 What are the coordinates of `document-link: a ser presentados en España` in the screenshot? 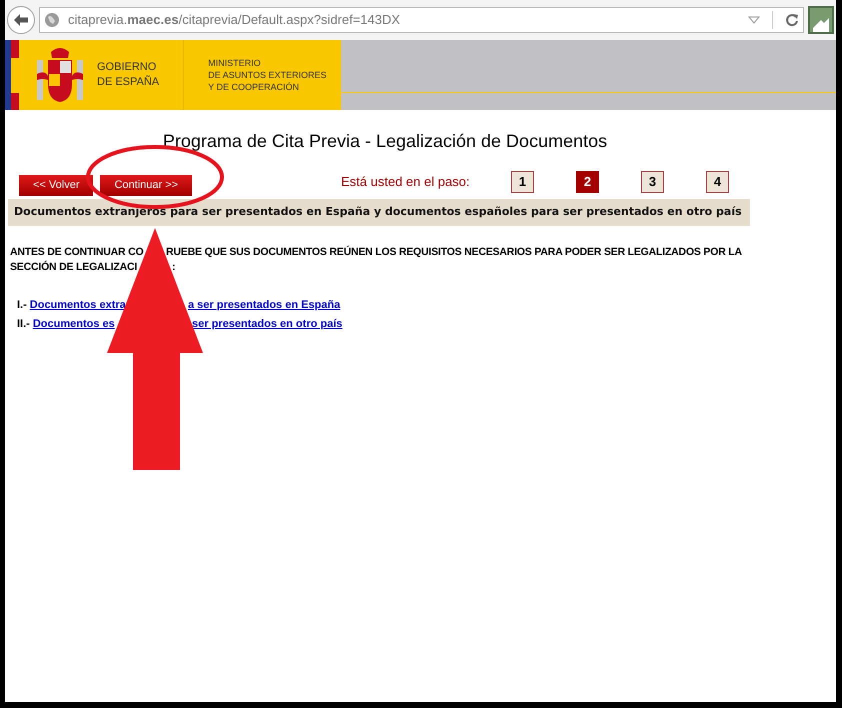 It's located at (264, 305).